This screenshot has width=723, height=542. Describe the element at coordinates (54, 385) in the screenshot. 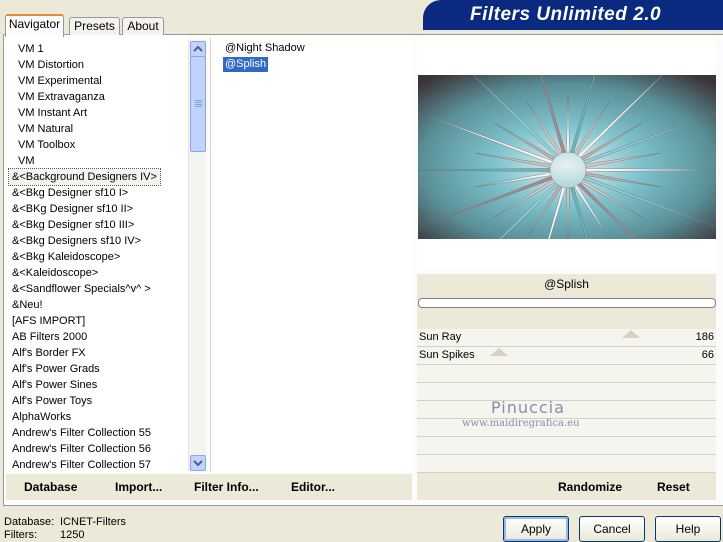

I see `category-item: Alf's Power Sines` at that location.